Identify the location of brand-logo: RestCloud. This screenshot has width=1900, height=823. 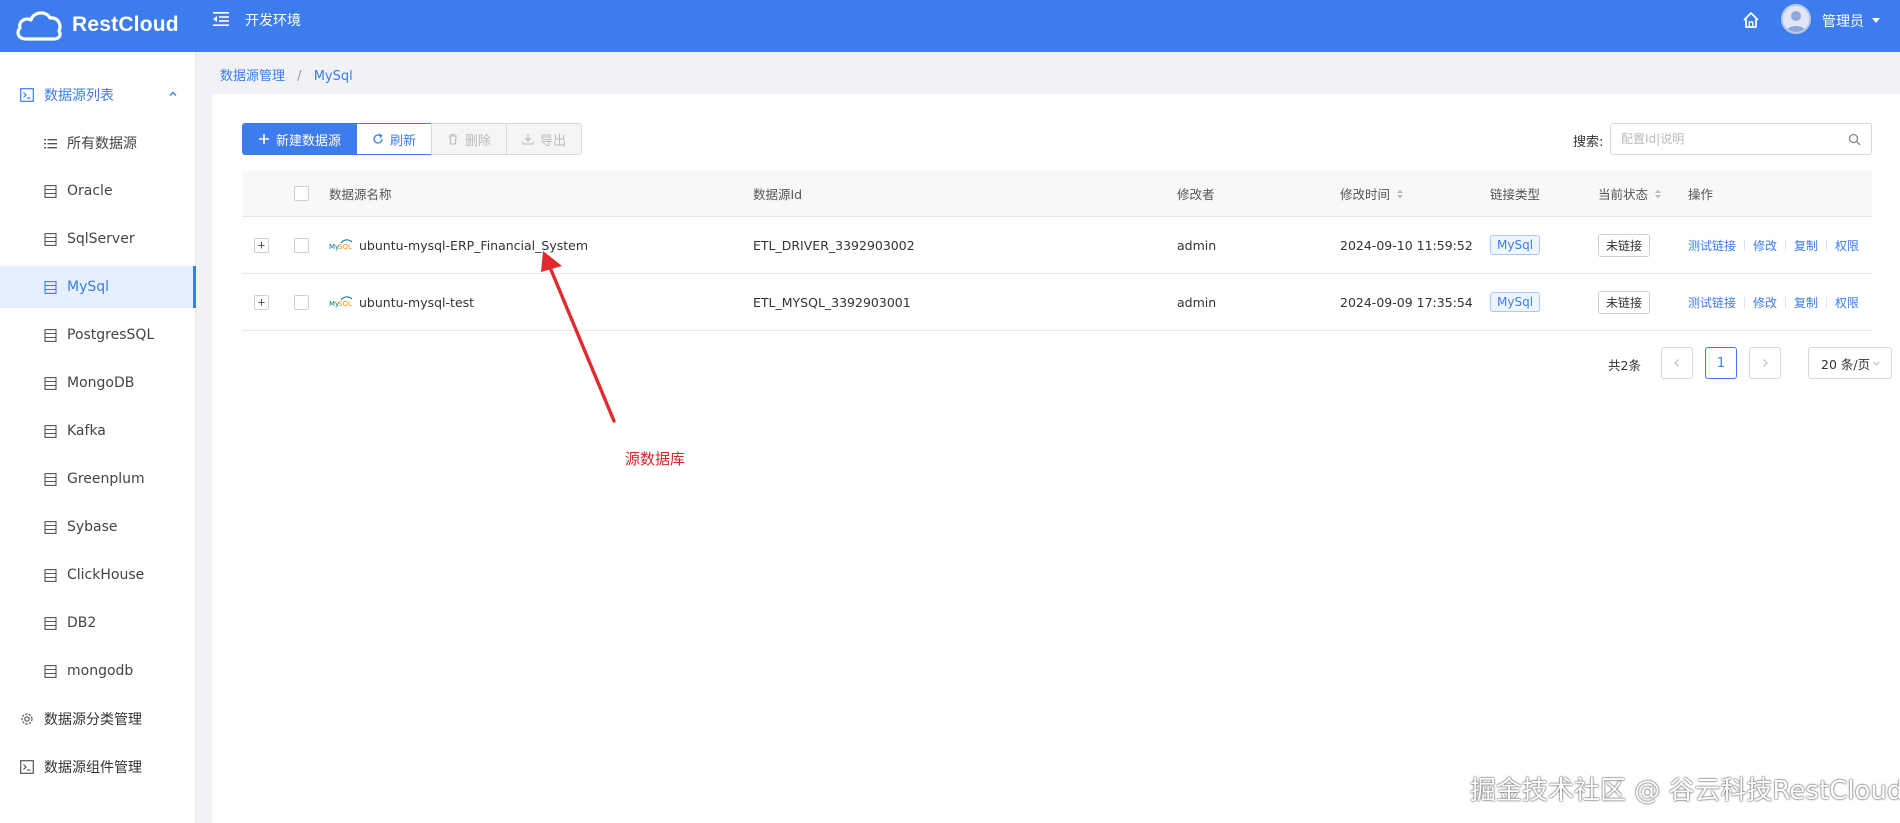
(96, 25).